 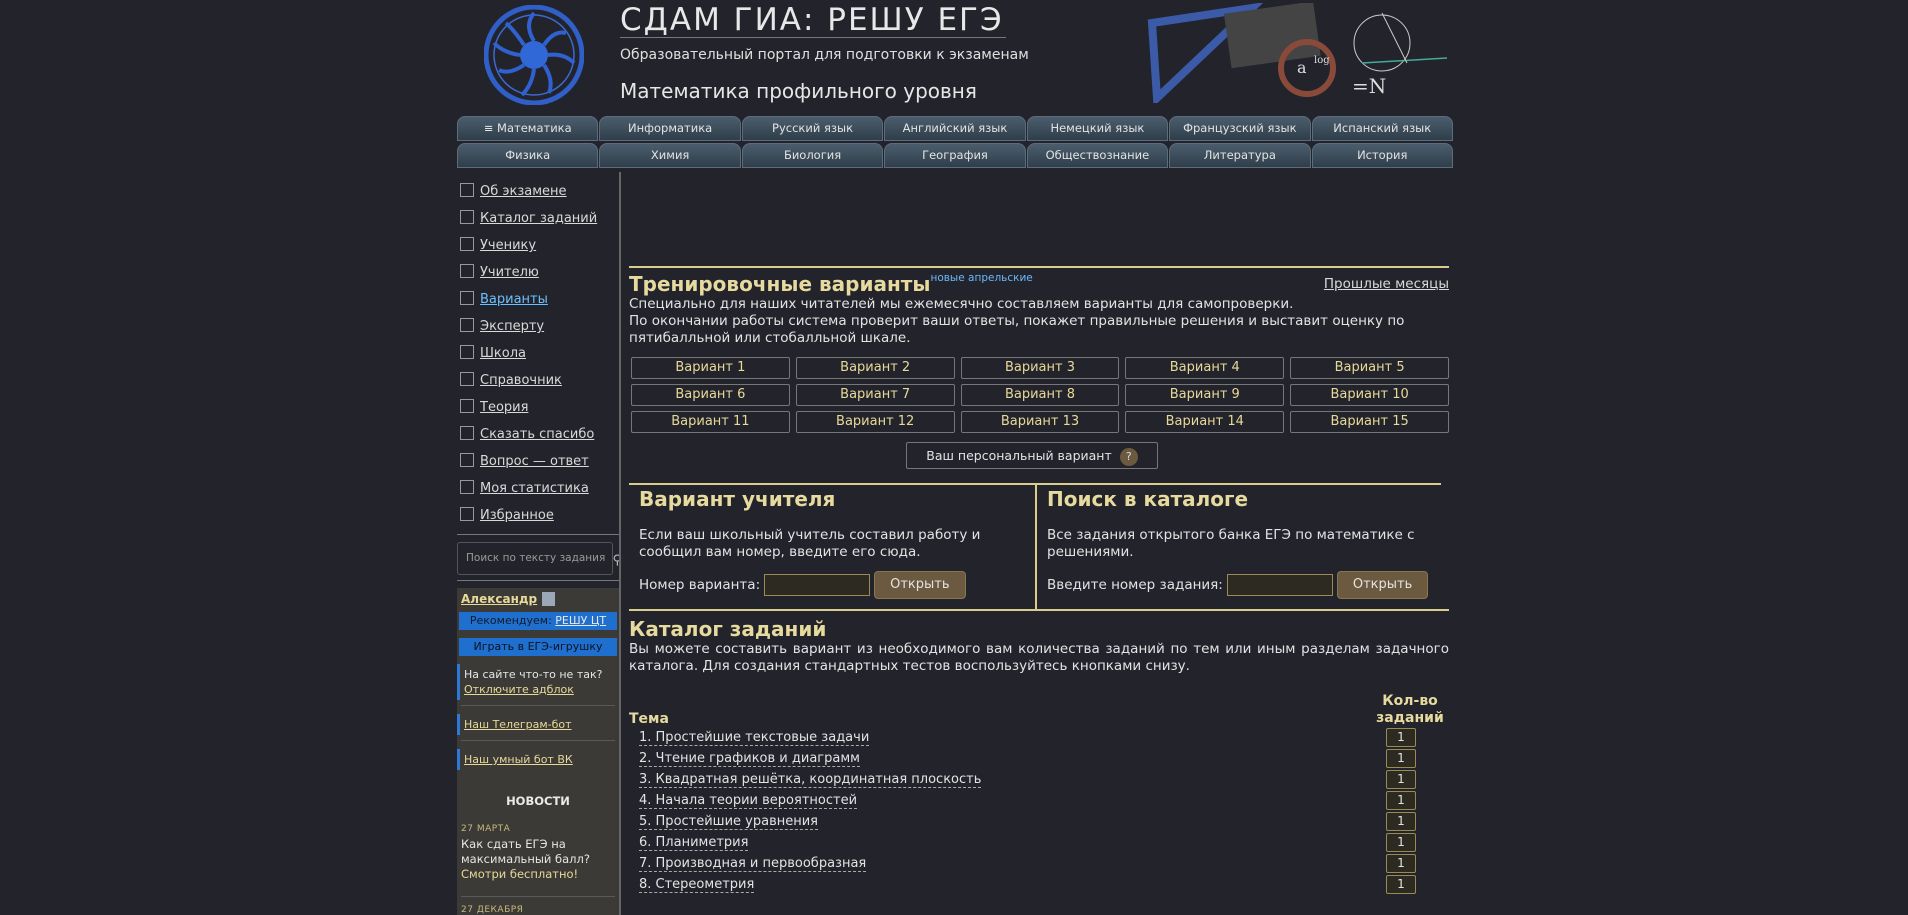 What do you see at coordinates (875, 368) in the screenshot?
I see `variant-button: Вариант 2` at bounding box center [875, 368].